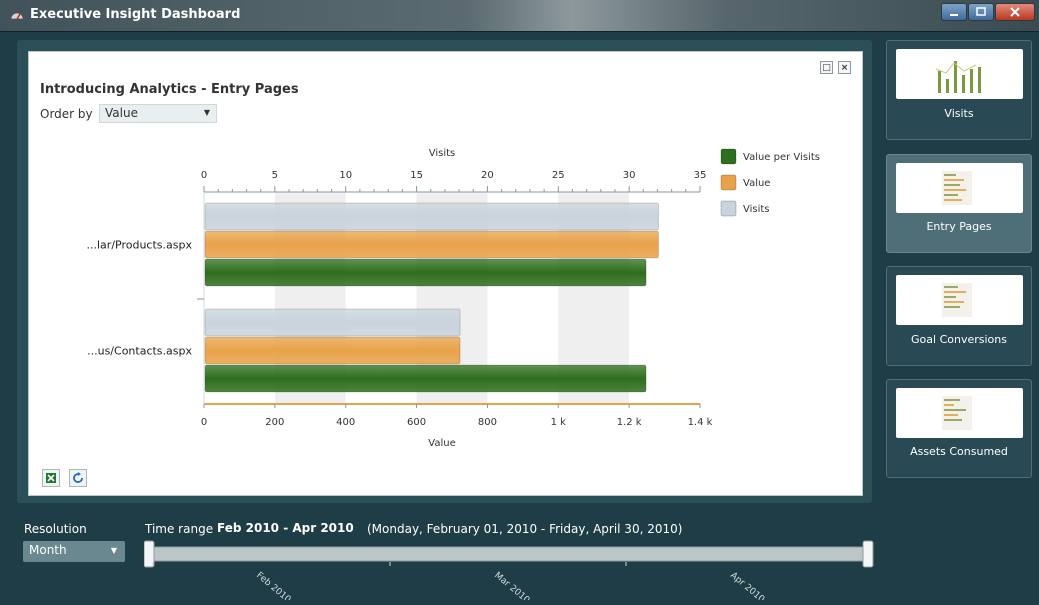 This screenshot has width=1039, height=605. I want to click on bottom-axis-tick-label: 0, so click(204, 422).